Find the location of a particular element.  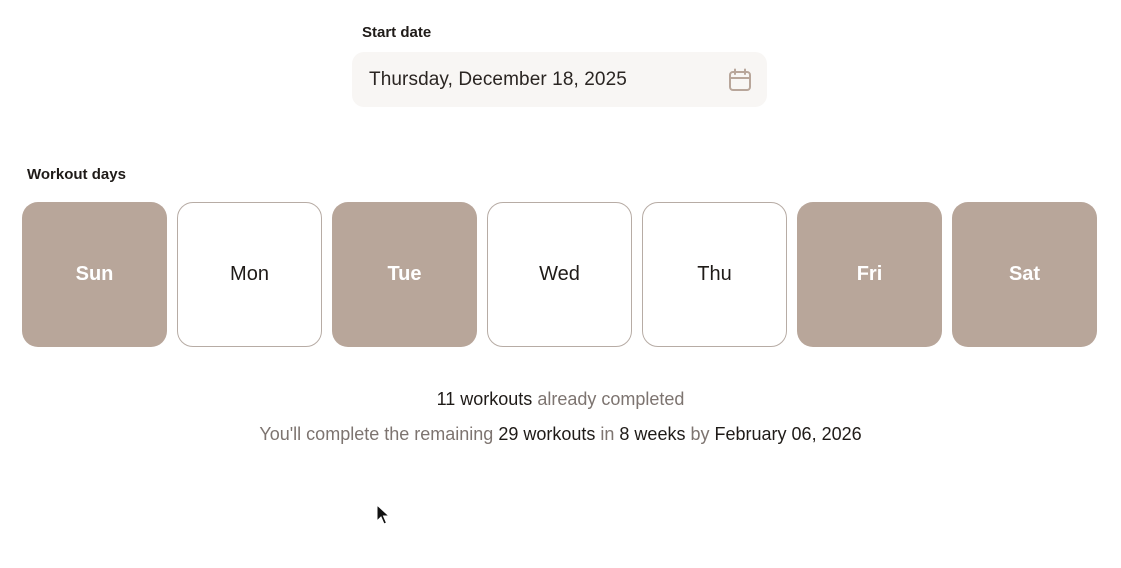

completed-text: already completed is located at coordinates (611, 399).